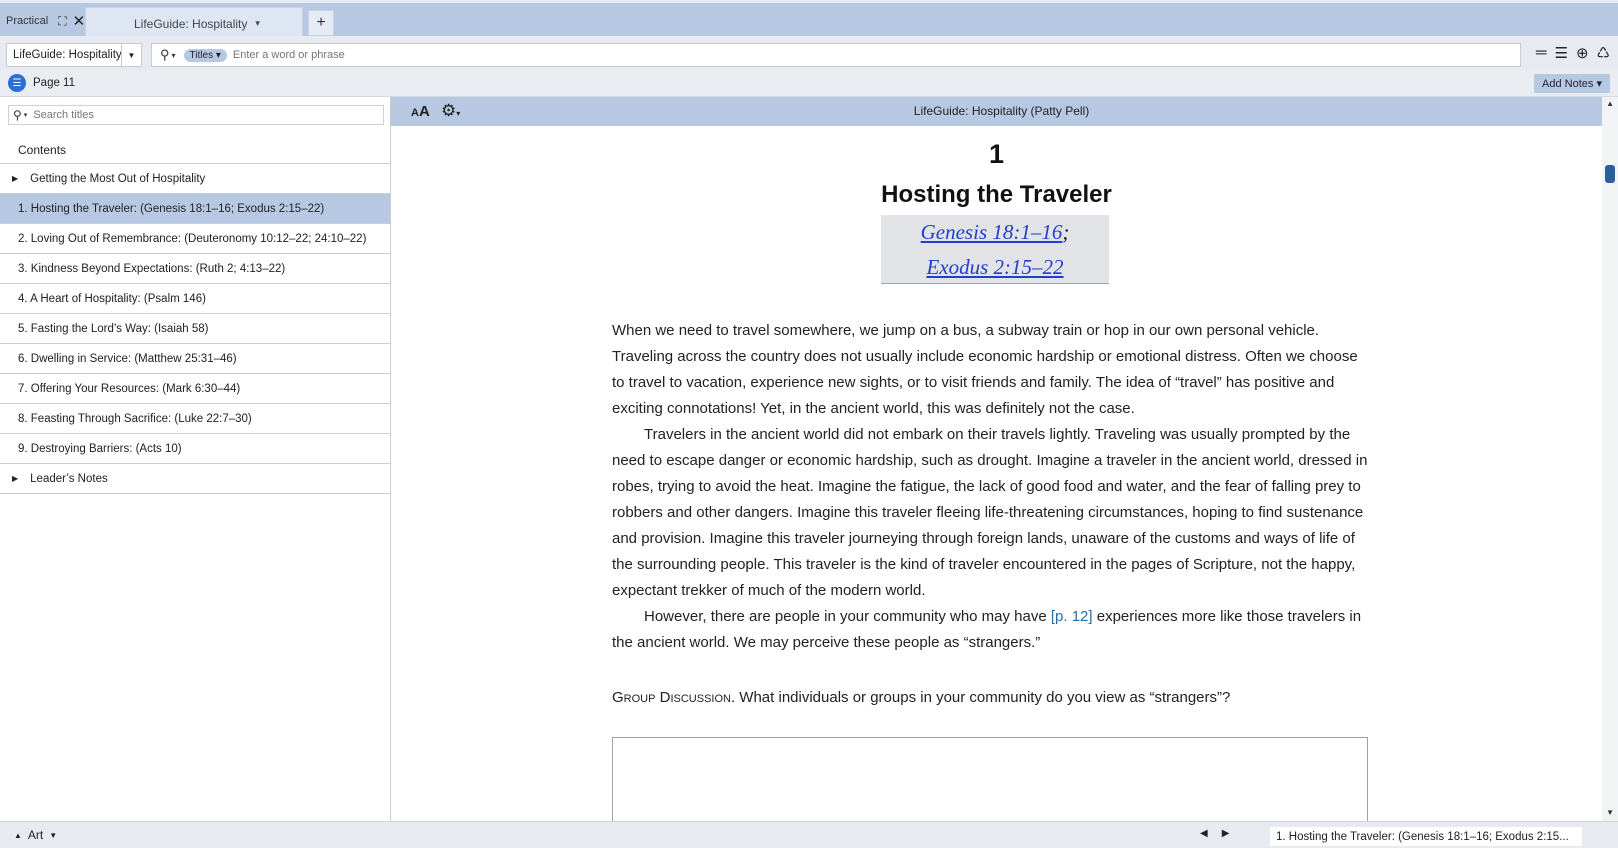 This screenshot has height=848, width=1618. What do you see at coordinates (996, 154) in the screenshot?
I see `chapter-number: 1` at bounding box center [996, 154].